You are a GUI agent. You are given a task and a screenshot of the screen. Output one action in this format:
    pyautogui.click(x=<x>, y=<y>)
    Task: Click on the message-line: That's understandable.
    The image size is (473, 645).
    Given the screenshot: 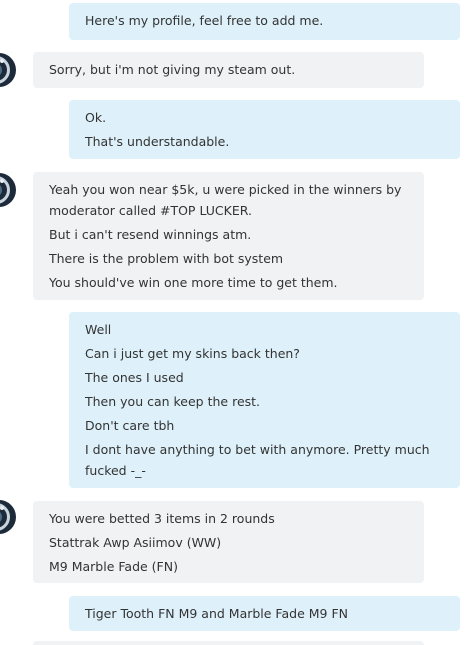 What is the action you would take?
    pyautogui.click(x=157, y=141)
    